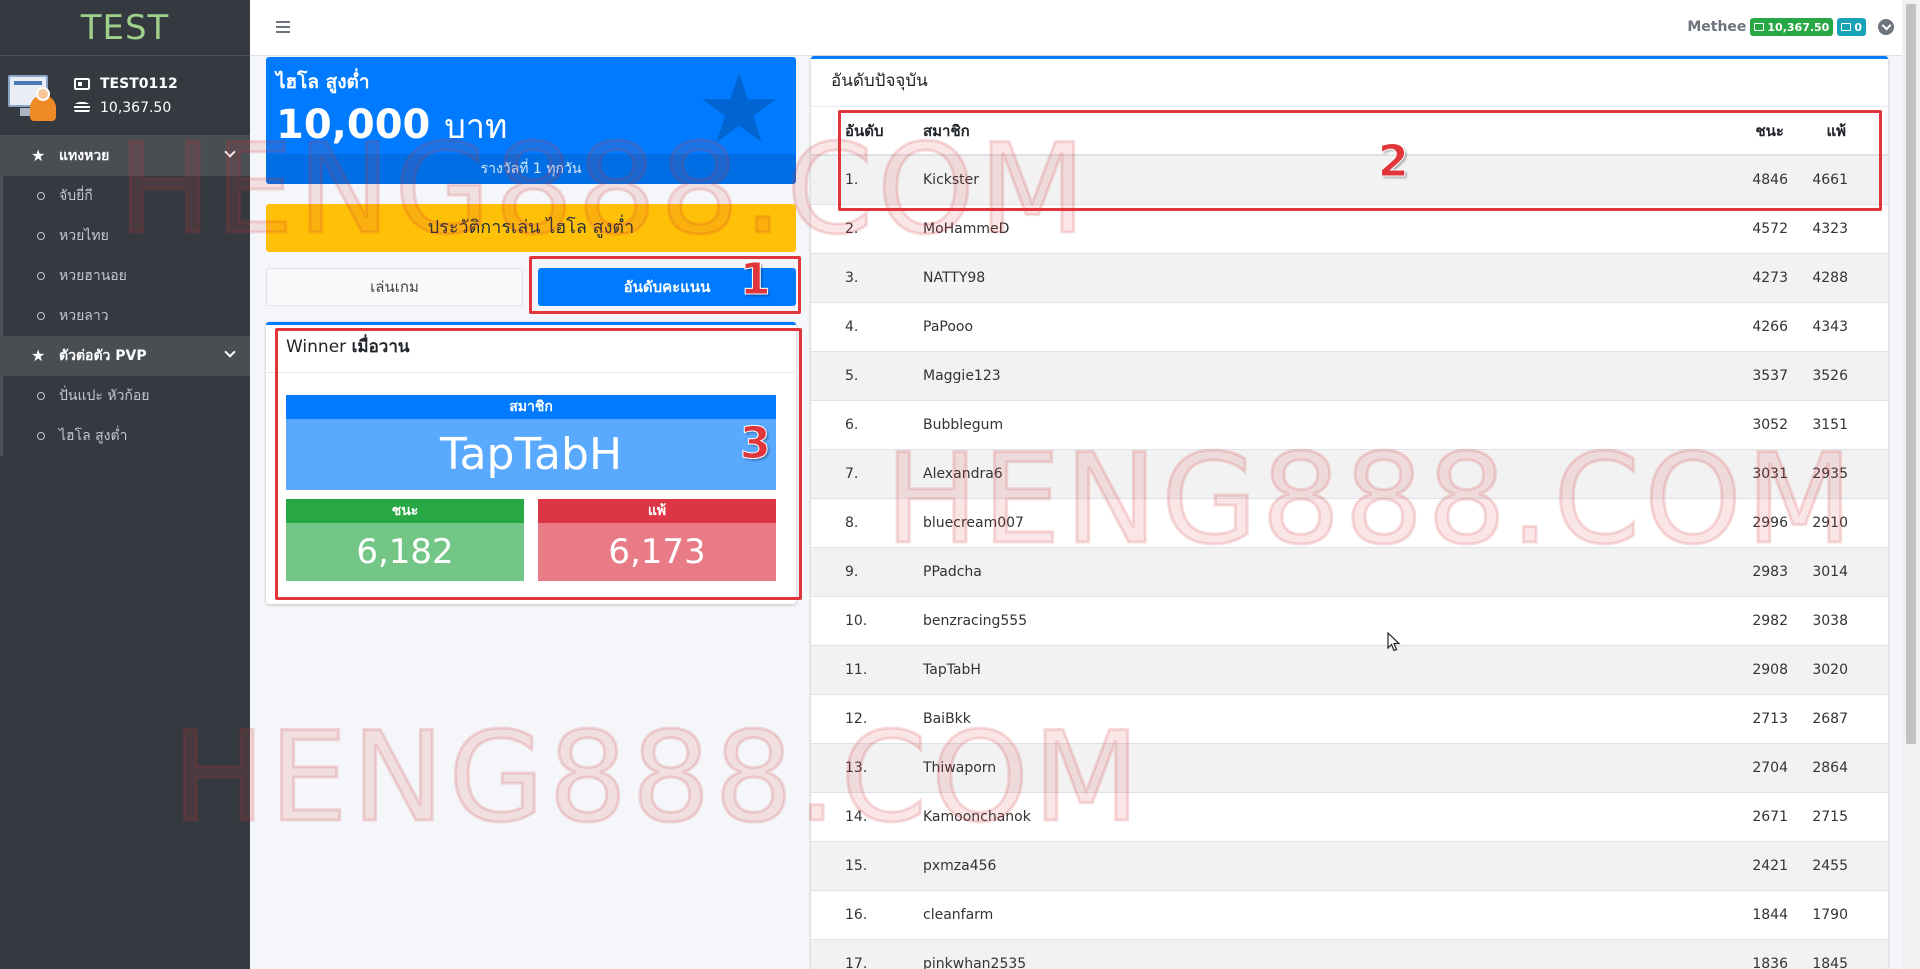  What do you see at coordinates (125, 196) in the screenshot?
I see `sidebar-item-yeekee: จับยี่กี` at bounding box center [125, 196].